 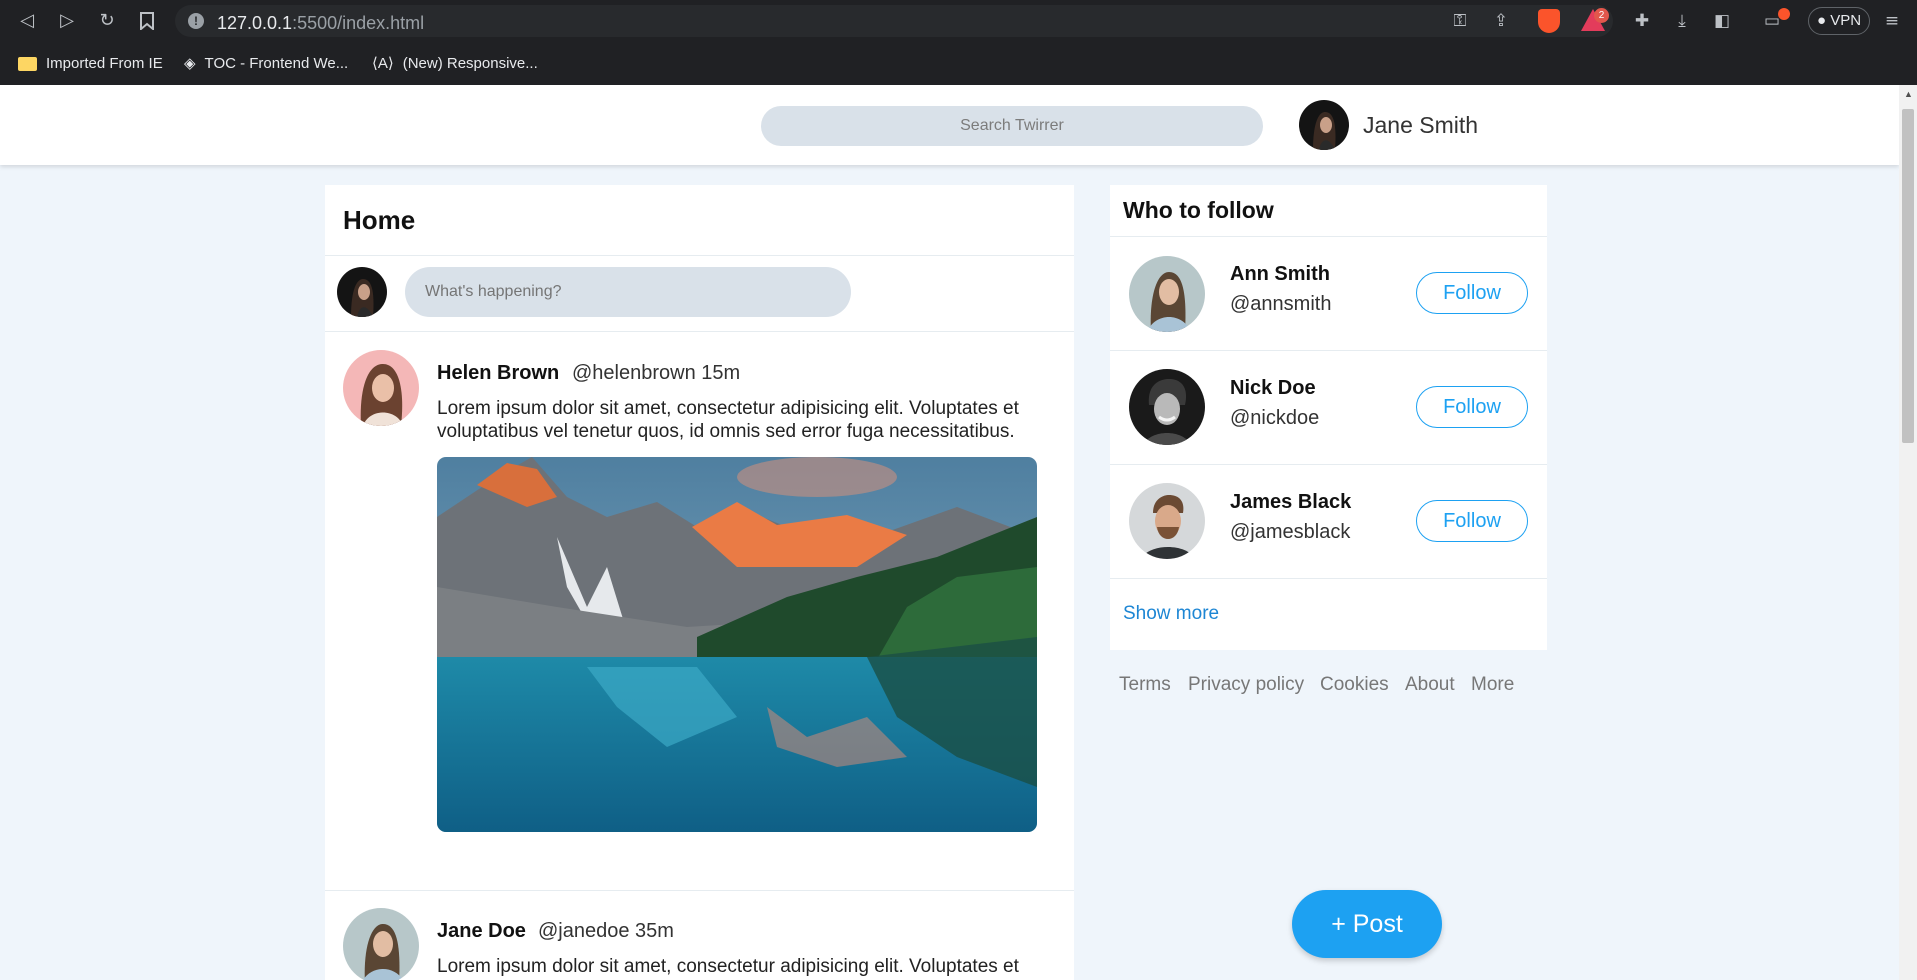 I want to click on site-info-icon: !, so click(x=196, y=21).